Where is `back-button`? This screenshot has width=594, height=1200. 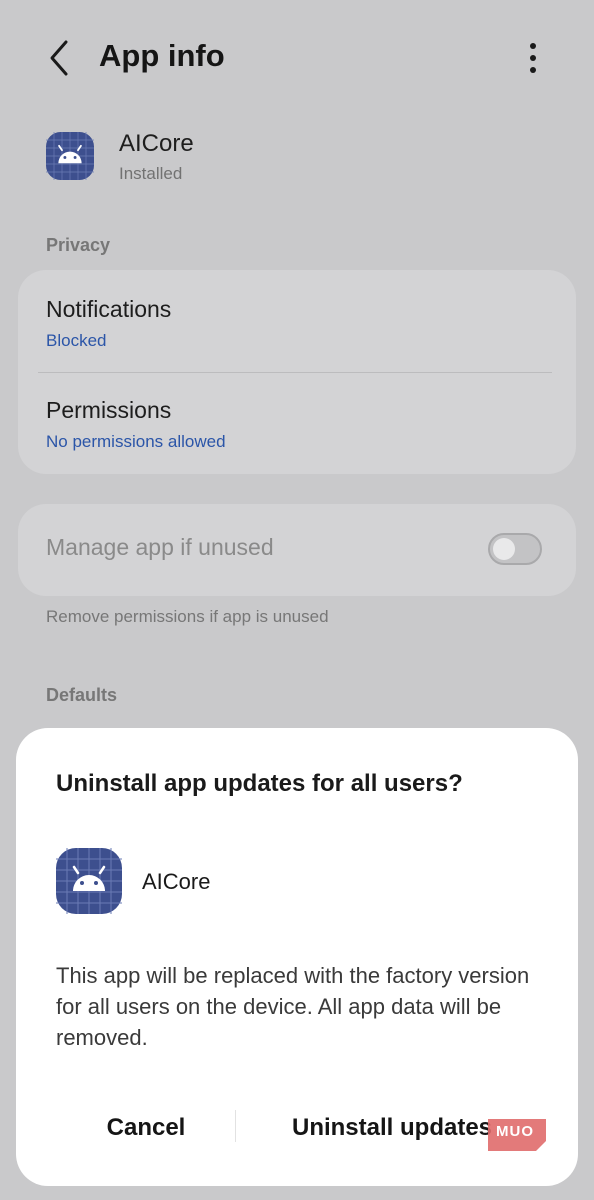
back-button is located at coordinates (60, 58).